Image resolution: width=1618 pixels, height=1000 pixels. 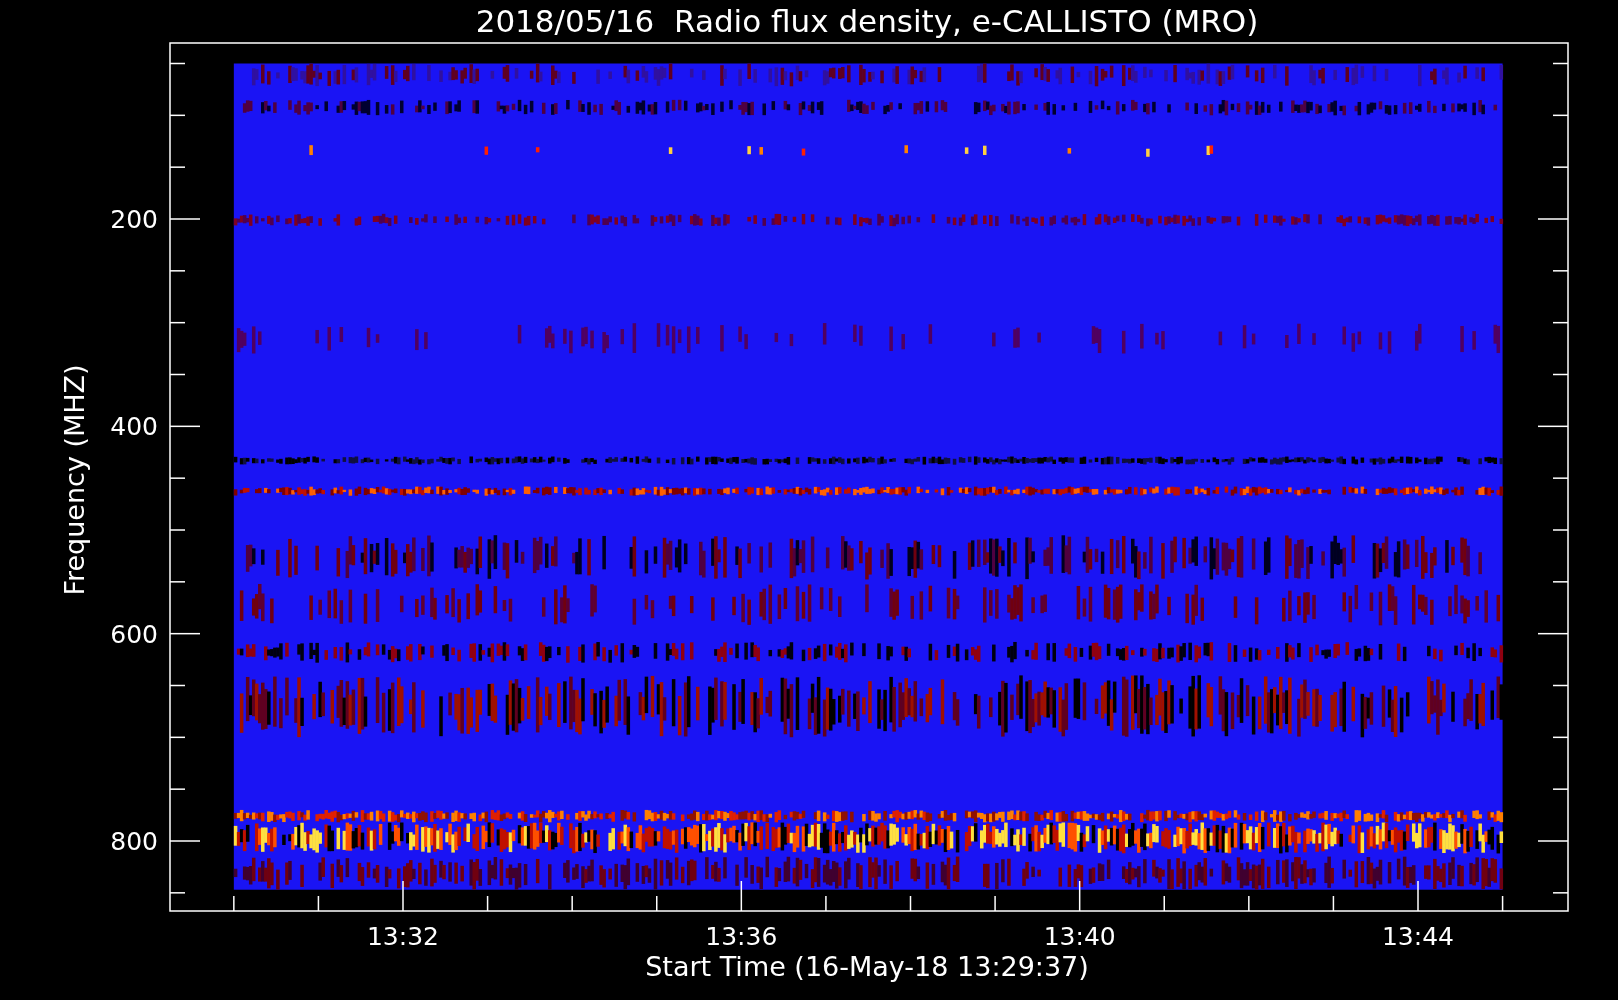 What do you see at coordinates (134, 219) in the screenshot?
I see `y-tick-label: 200` at bounding box center [134, 219].